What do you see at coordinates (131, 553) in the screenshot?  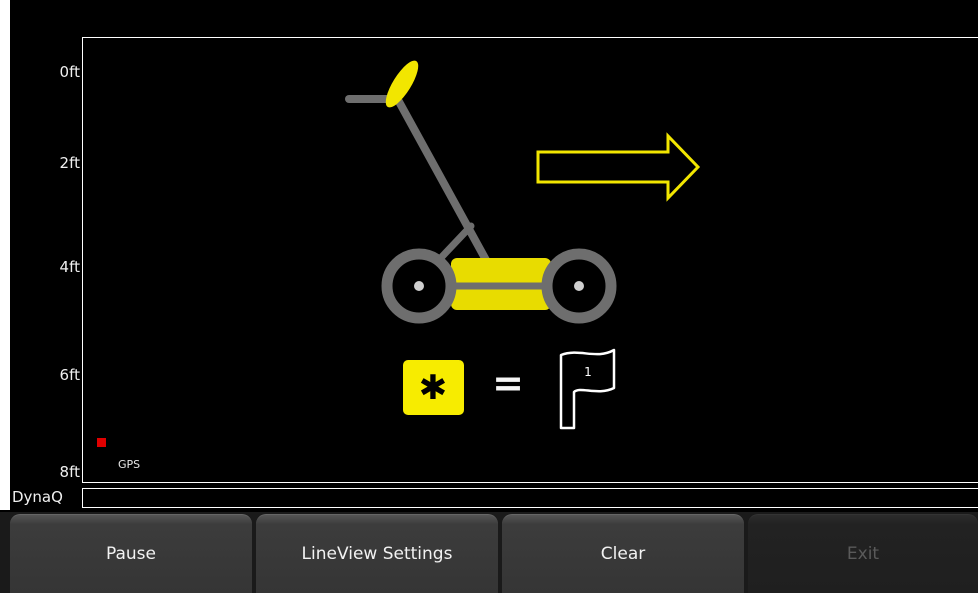 I see `pause-button: Pause` at bounding box center [131, 553].